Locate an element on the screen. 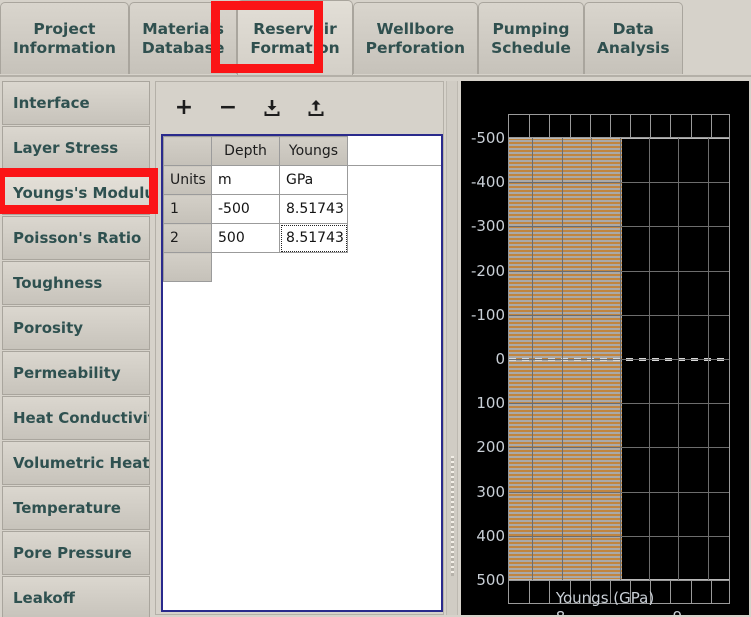  chart-x-axis-title: Youngs (GPa) is located at coordinates (605, 598).